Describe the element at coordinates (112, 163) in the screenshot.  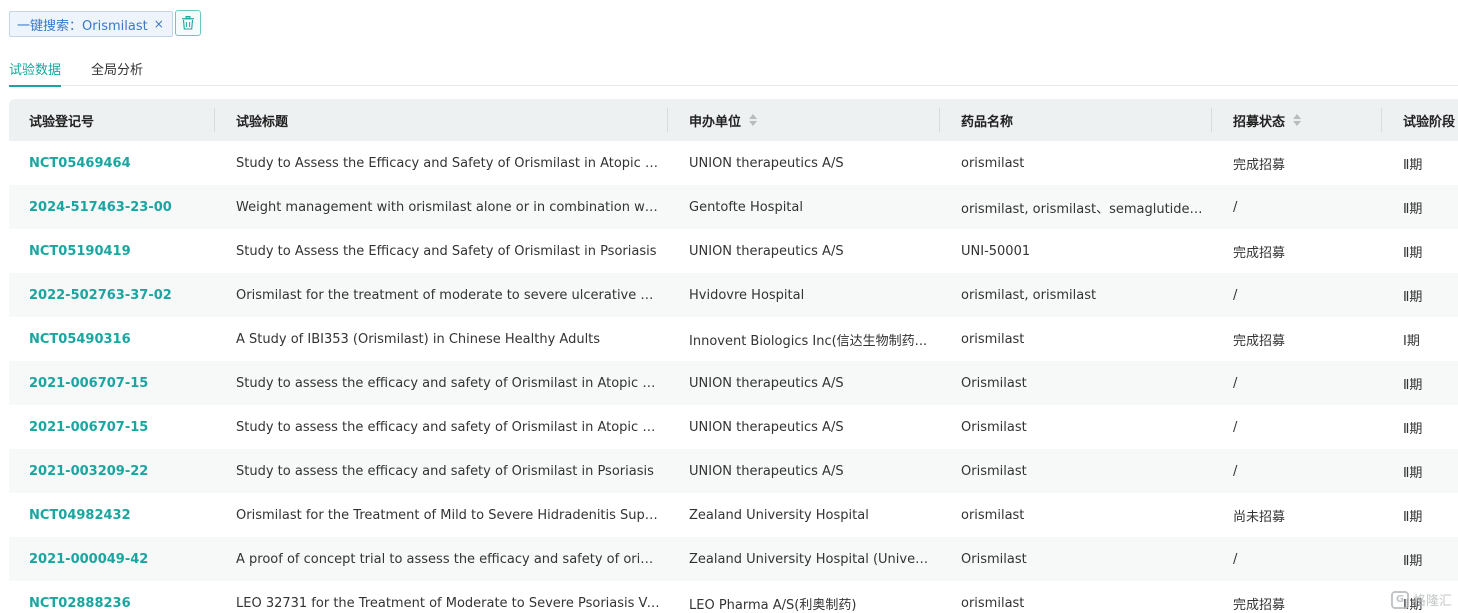
I see `registration-link: NCT05469464` at that location.